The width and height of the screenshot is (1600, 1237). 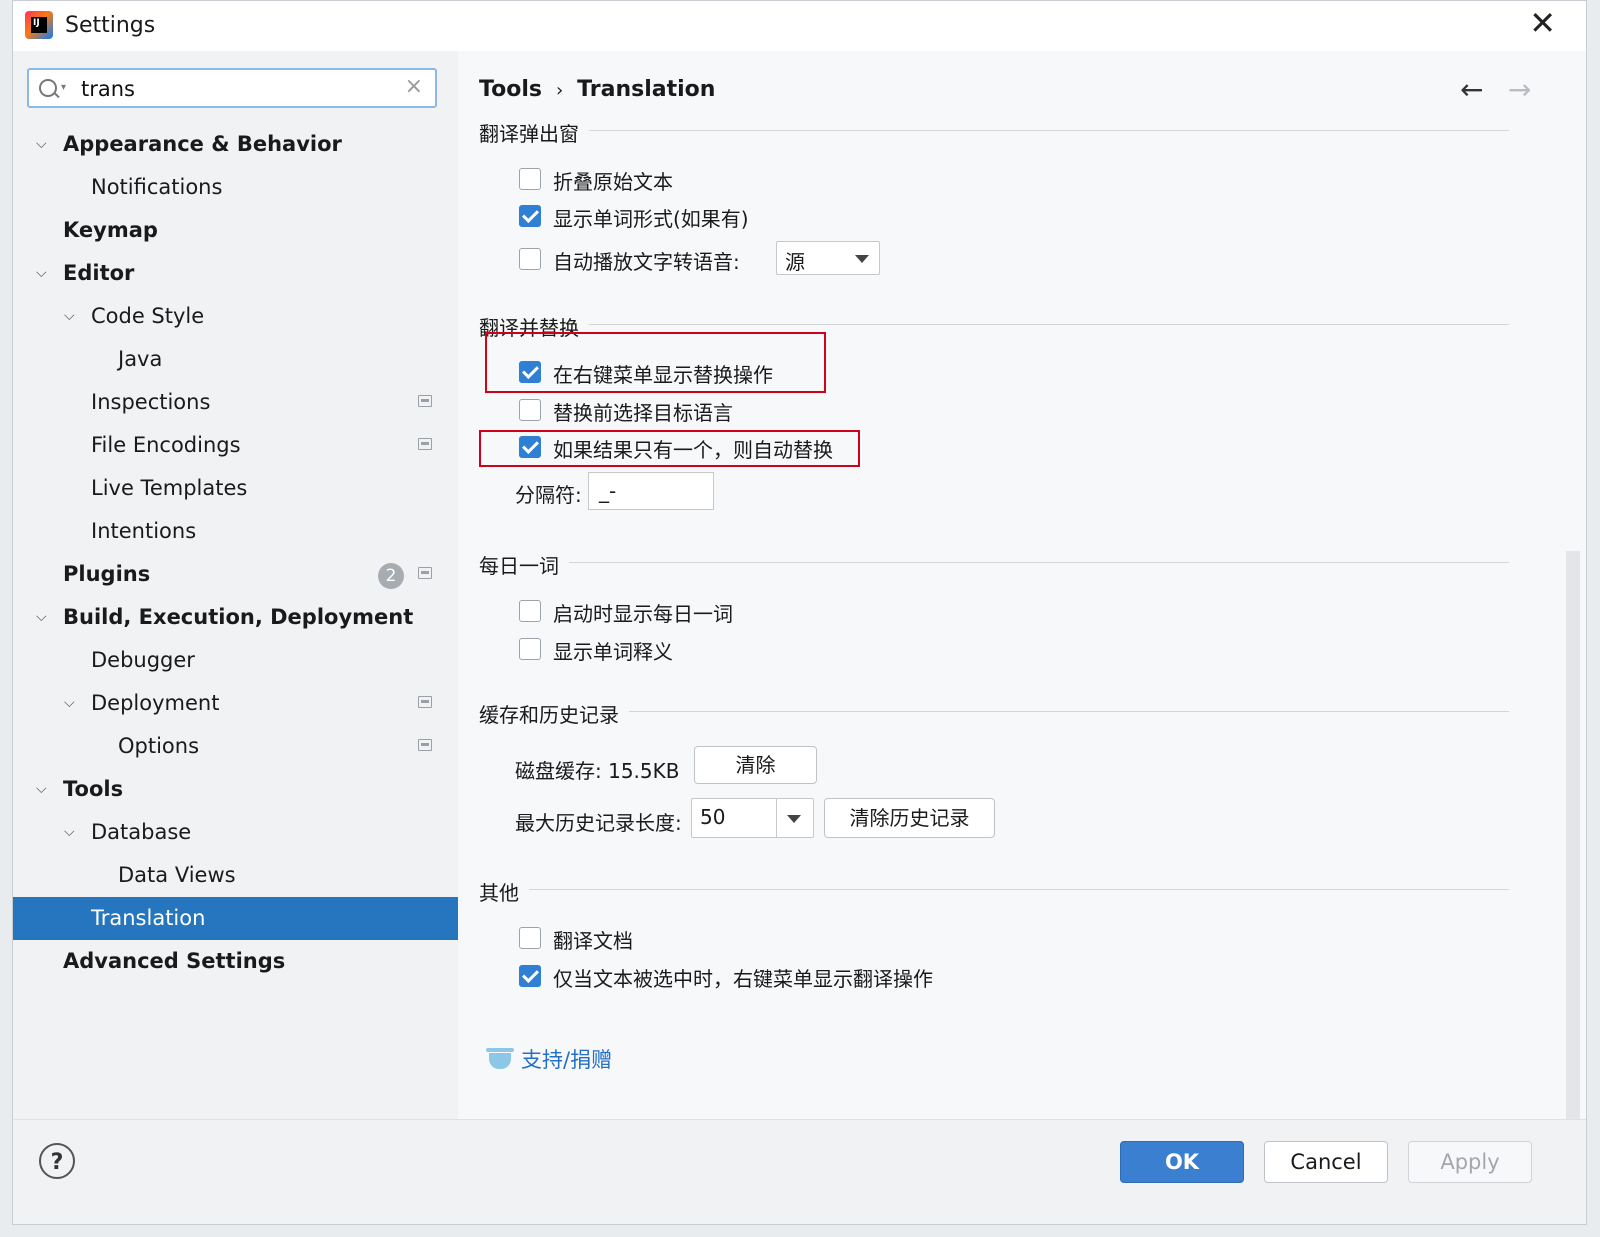 I want to click on sidebar-item-label: Intentions, so click(x=144, y=531).